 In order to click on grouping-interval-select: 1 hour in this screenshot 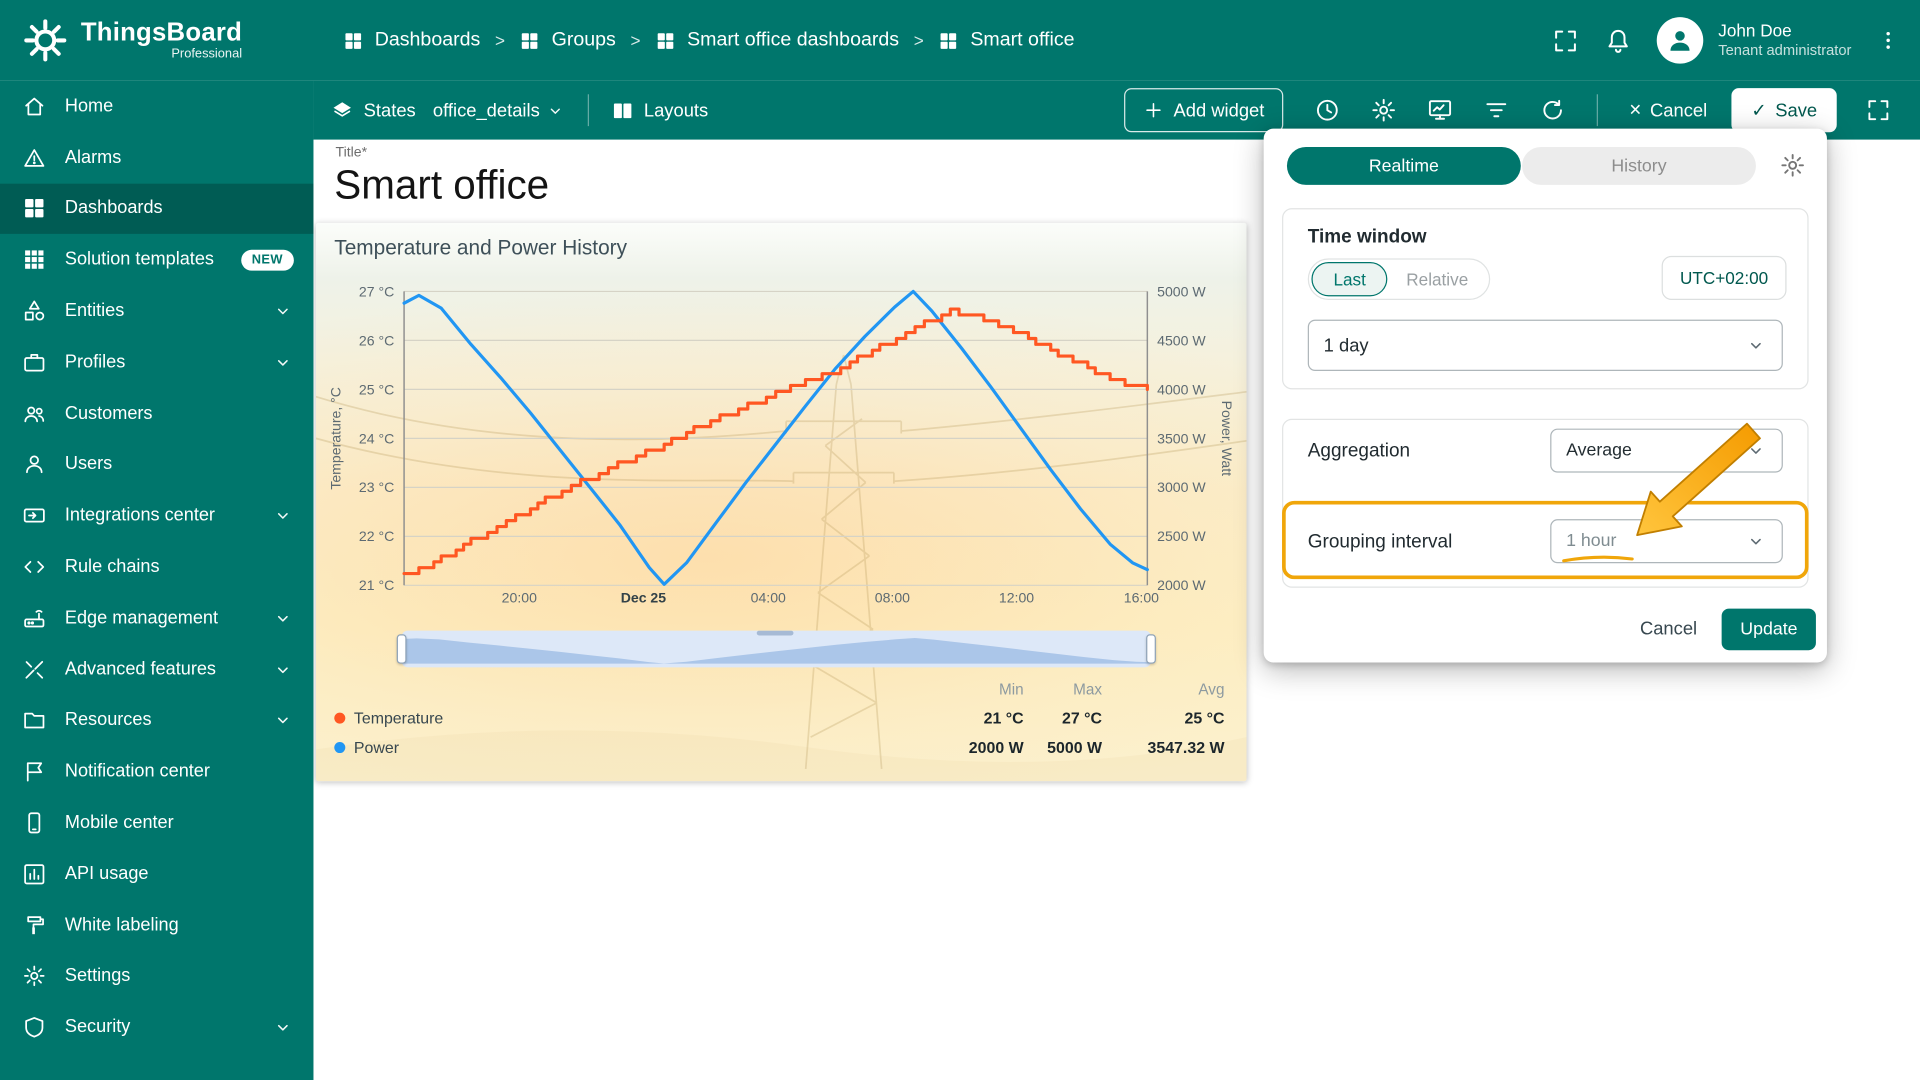, I will do `click(1666, 541)`.